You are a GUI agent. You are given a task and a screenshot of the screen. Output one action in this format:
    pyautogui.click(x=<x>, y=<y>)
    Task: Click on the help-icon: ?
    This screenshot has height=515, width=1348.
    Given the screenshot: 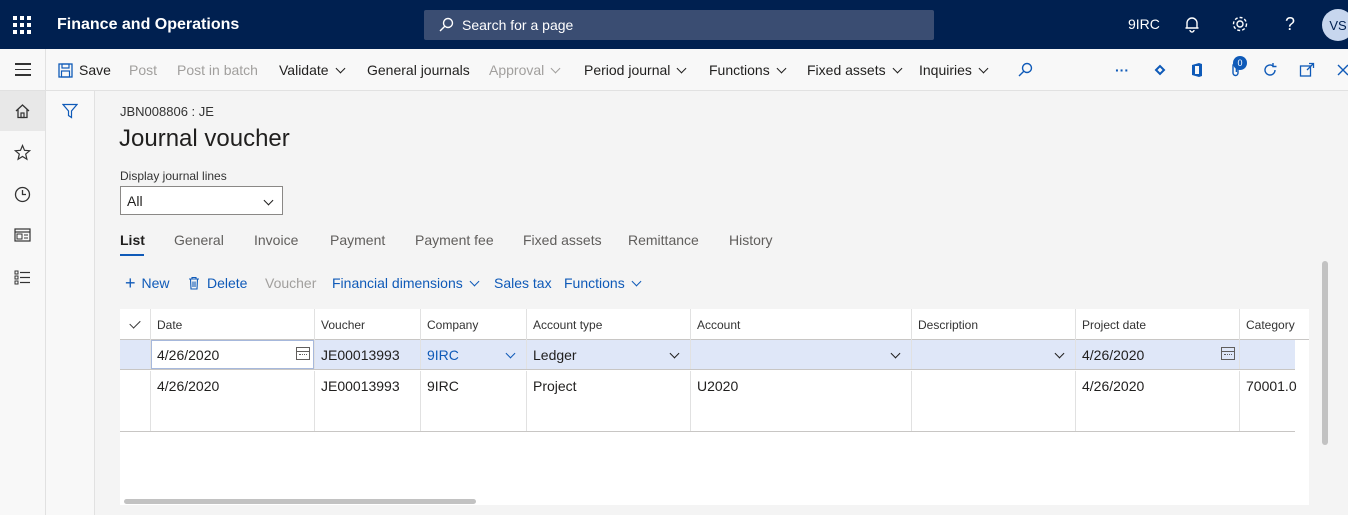 What is the action you would take?
    pyautogui.click(x=1290, y=24)
    